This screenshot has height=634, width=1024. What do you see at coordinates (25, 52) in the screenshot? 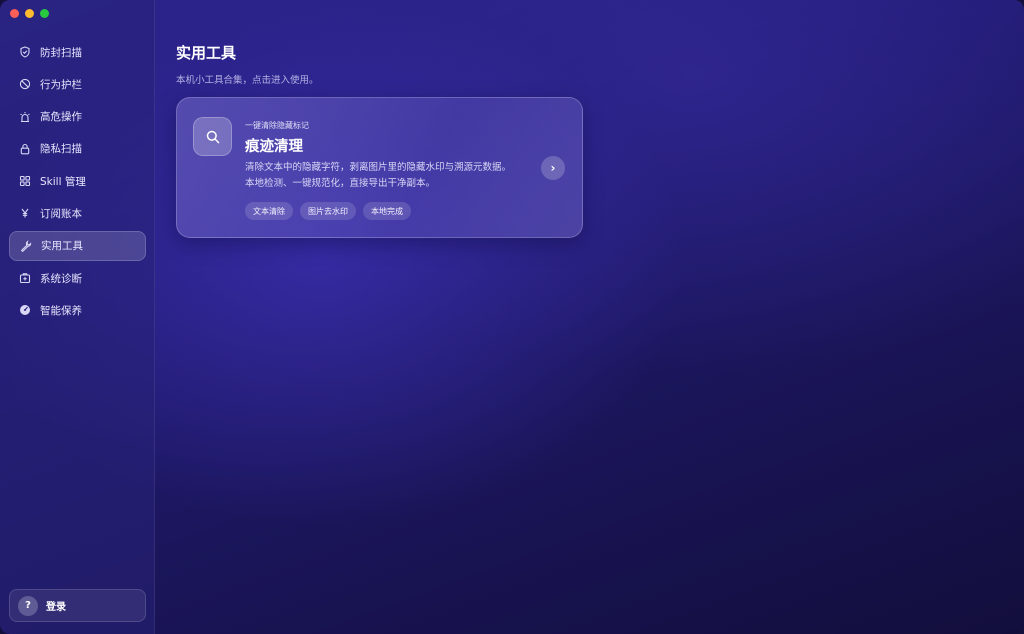
I see `shield-check-icon` at bounding box center [25, 52].